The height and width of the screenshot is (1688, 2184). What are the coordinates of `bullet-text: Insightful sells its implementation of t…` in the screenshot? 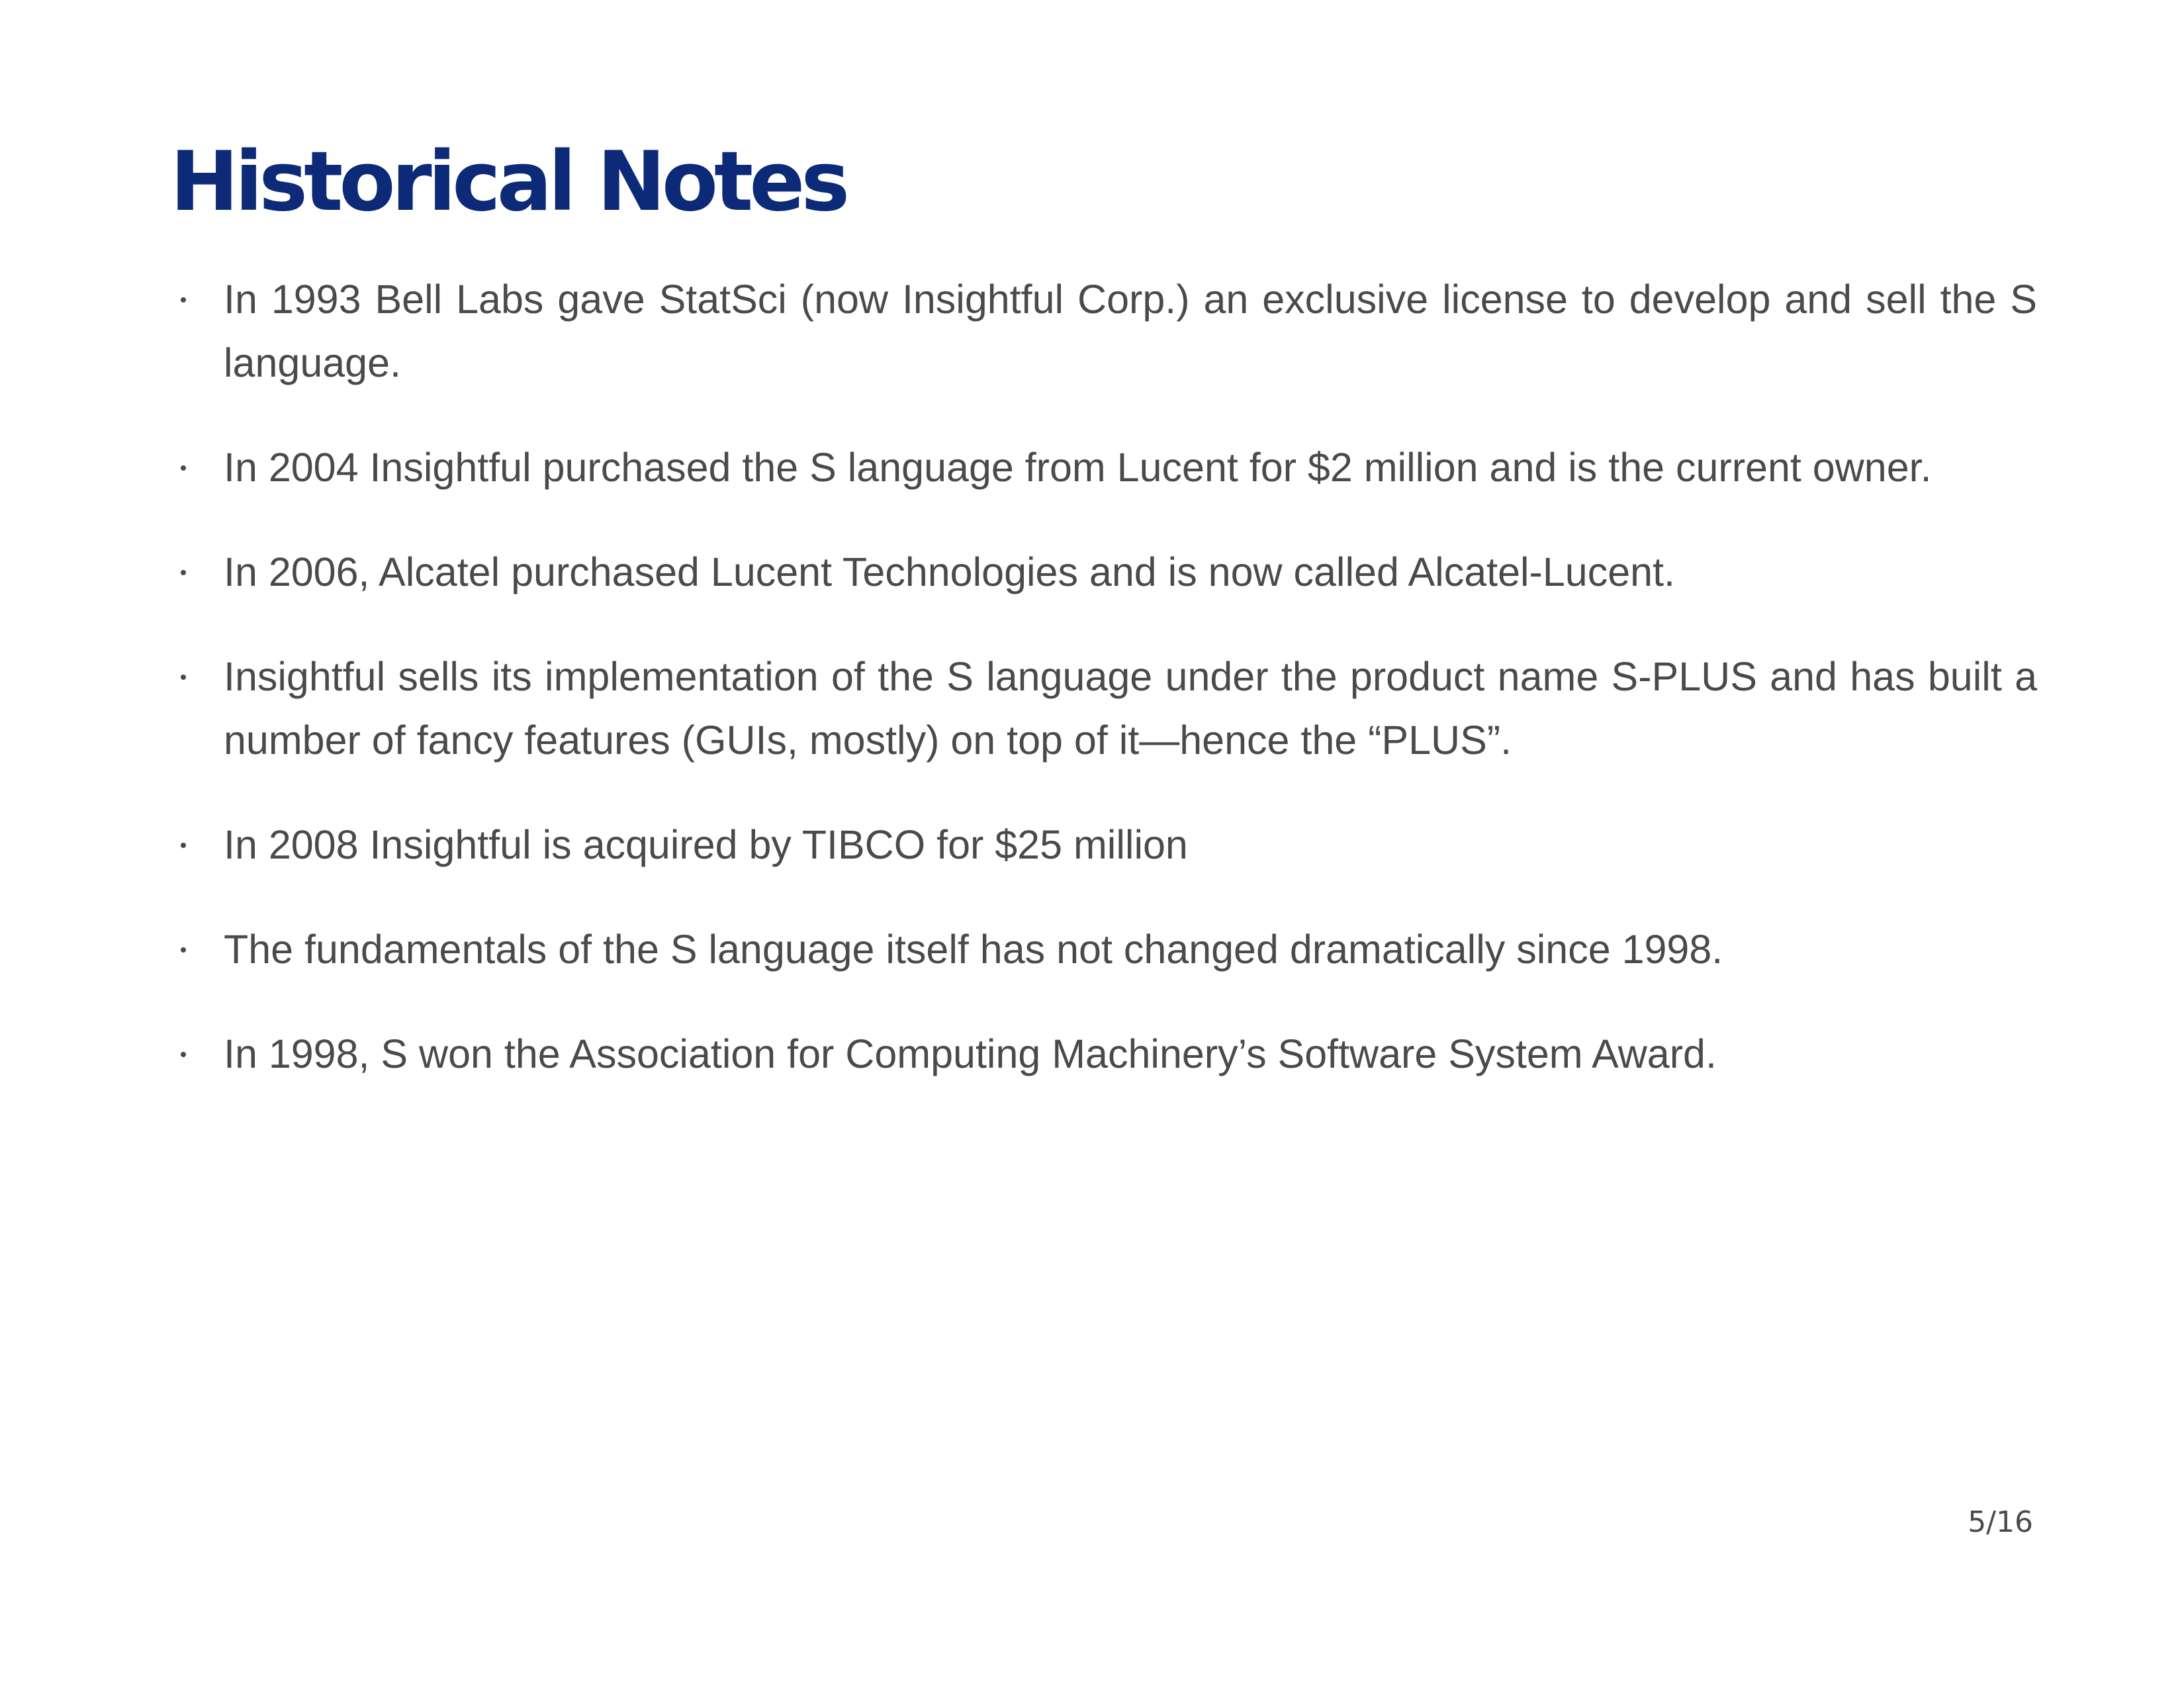 It's located at (1130, 708).